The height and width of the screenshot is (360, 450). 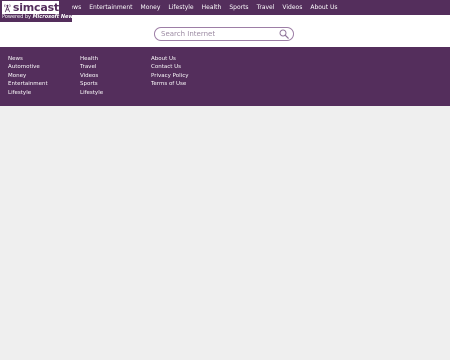 I want to click on footer-link-travel: Travel, so click(x=91, y=67).